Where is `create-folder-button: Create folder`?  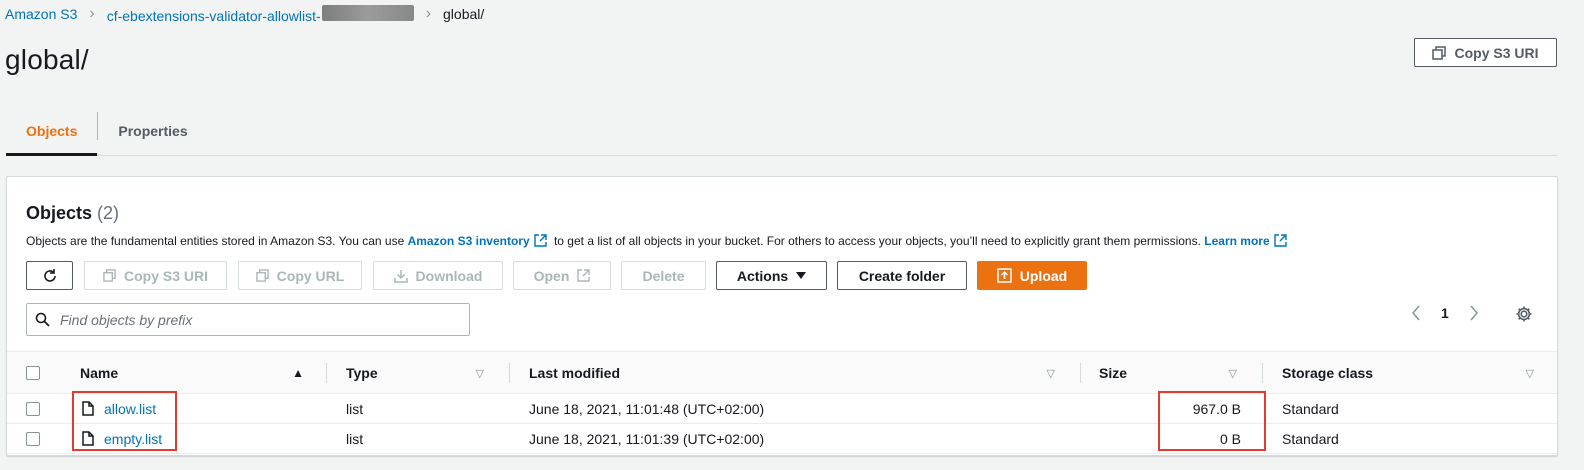 create-folder-button: Create folder is located at coordinates (902, 275).